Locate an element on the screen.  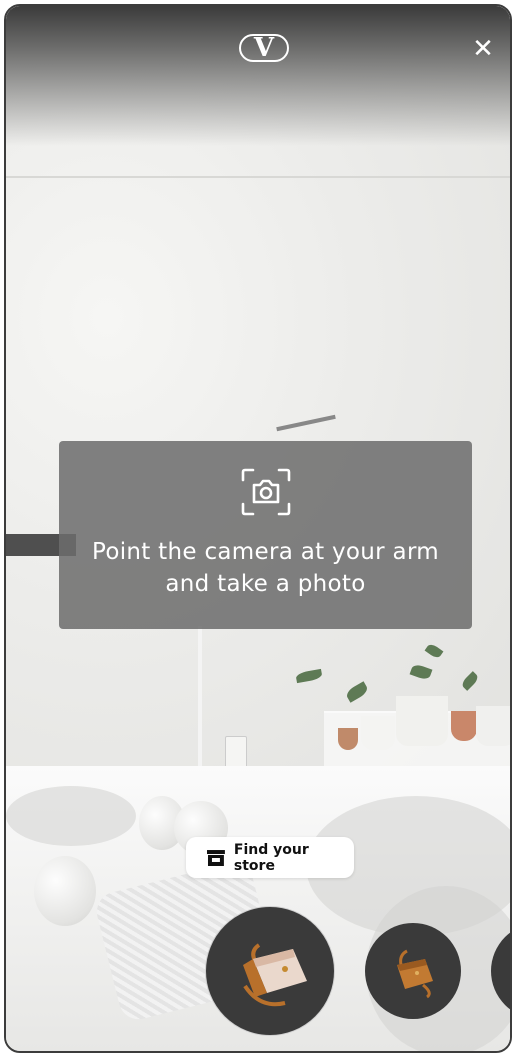
close-button: ✕ is located at coordinates (483, 49).